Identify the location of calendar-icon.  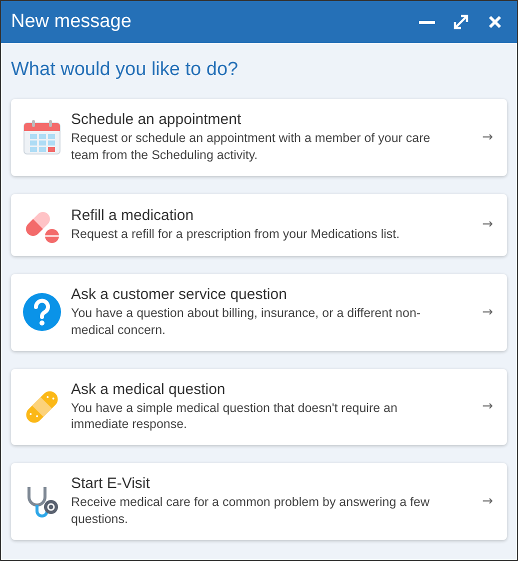
(42, 137).